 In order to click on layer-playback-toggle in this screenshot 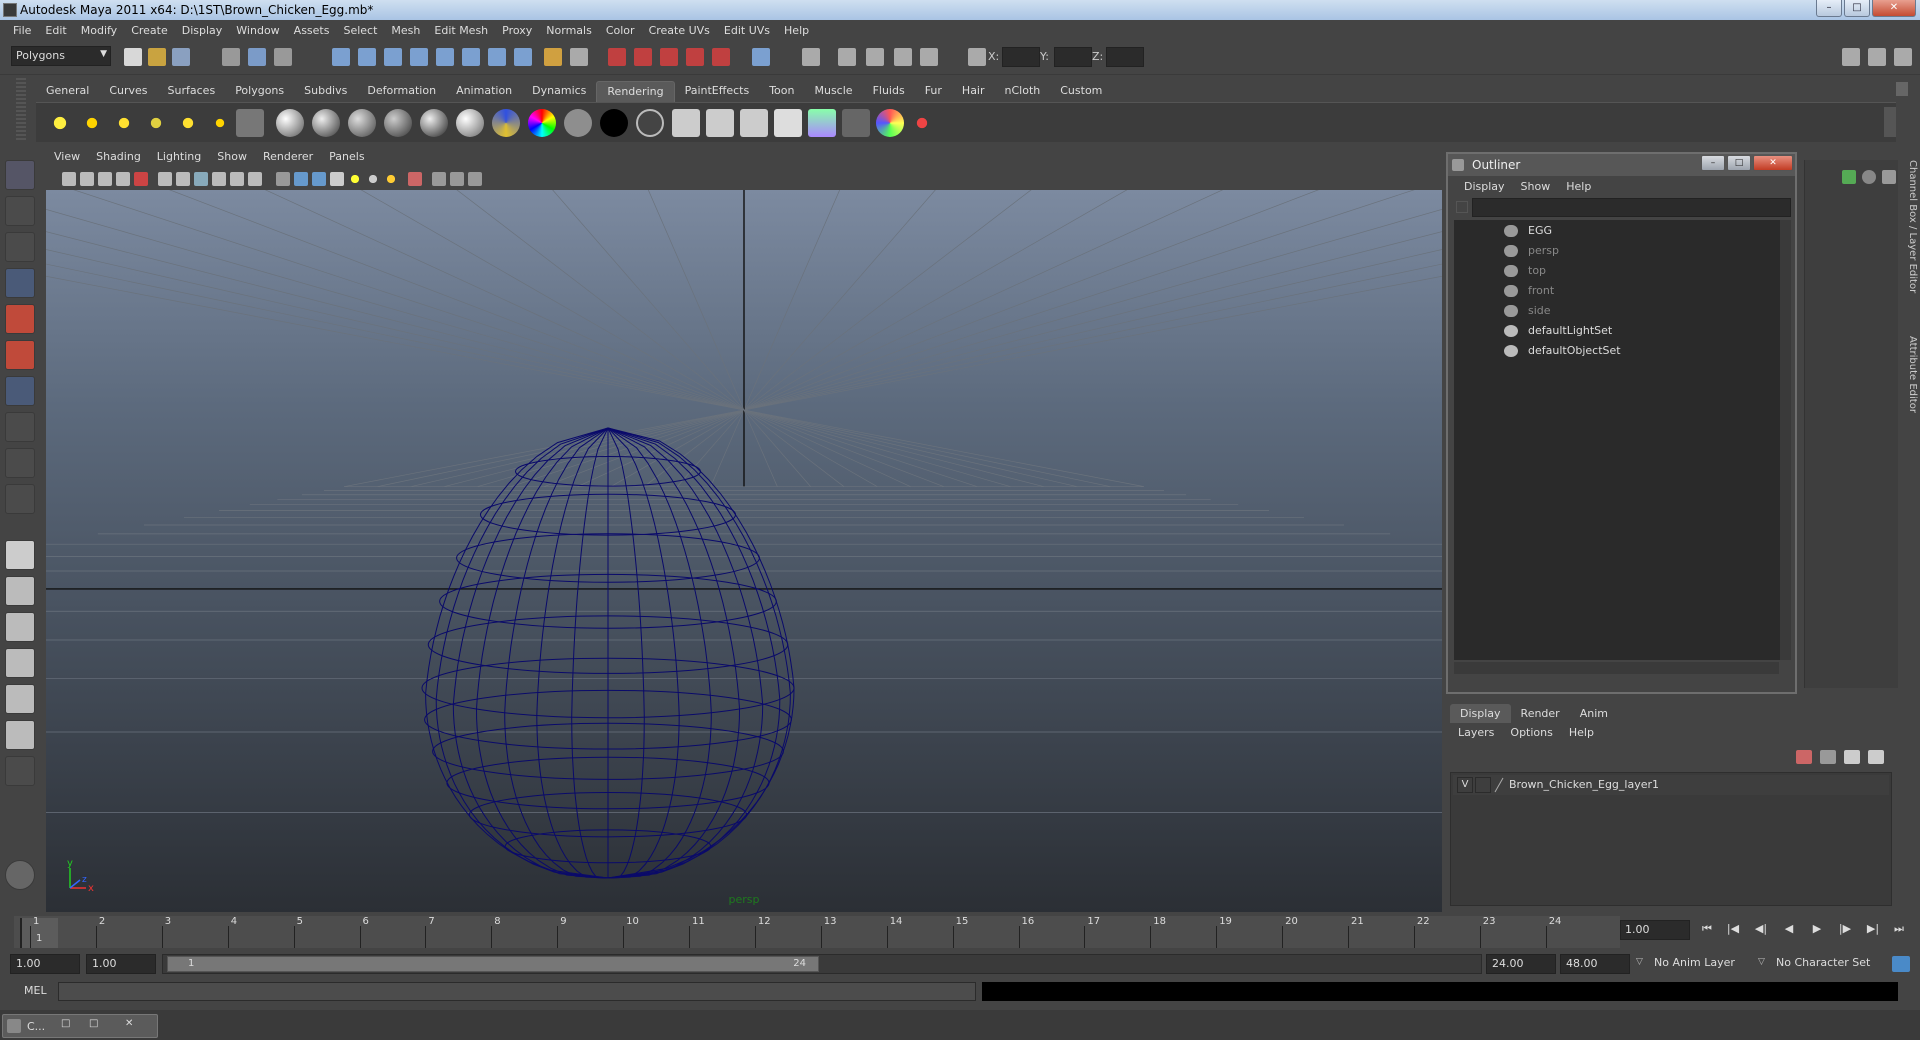, I will do `click(1483, 785)`.